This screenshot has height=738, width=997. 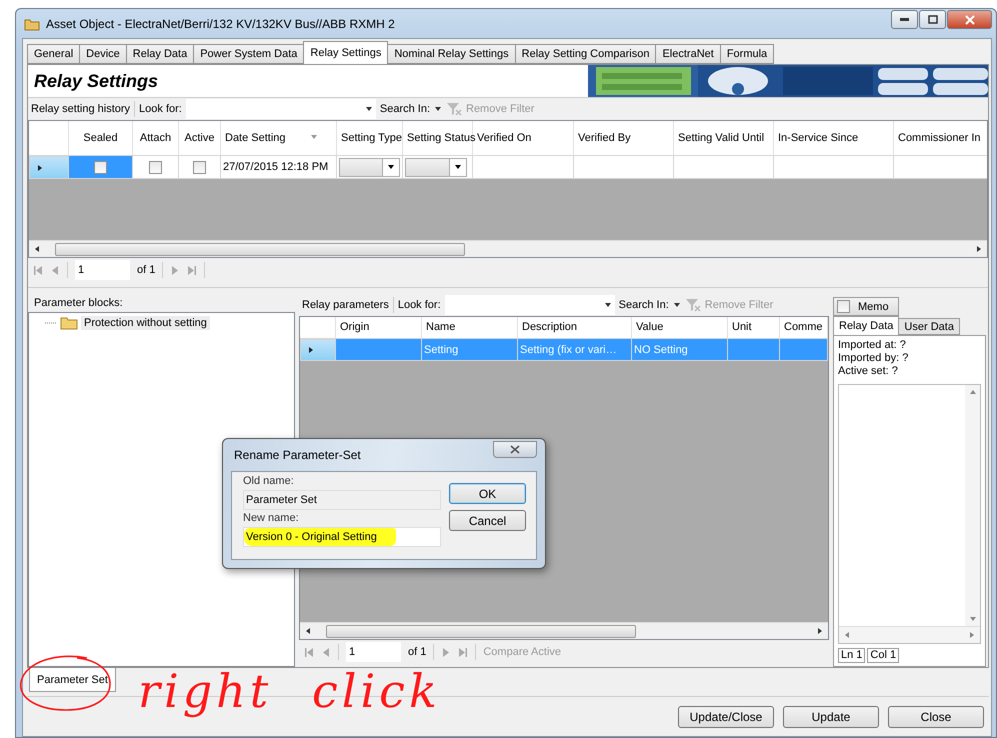 What do you see at coordinates (345, 52) in the screenshot?
I see `tab: Relay Settings` at bounding box center [345, 52].